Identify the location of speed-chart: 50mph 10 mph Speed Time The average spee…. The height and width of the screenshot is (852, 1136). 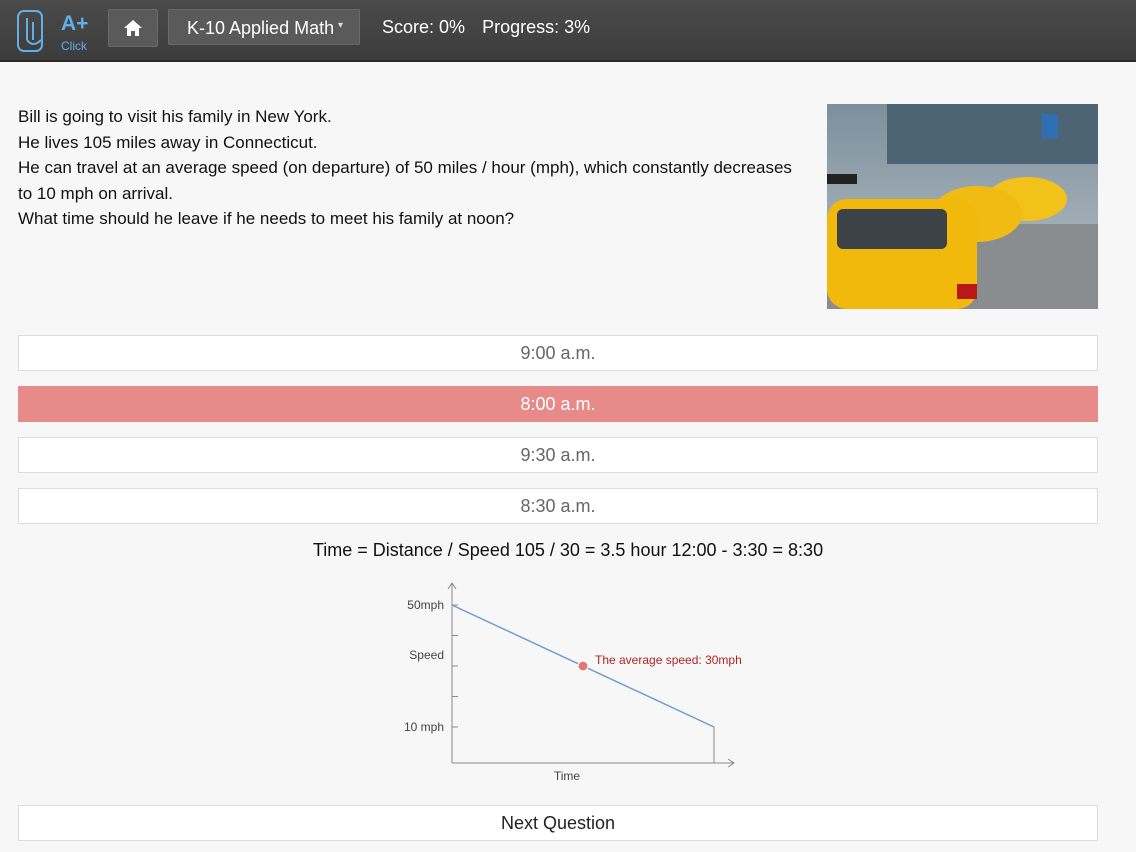
(580, 685).